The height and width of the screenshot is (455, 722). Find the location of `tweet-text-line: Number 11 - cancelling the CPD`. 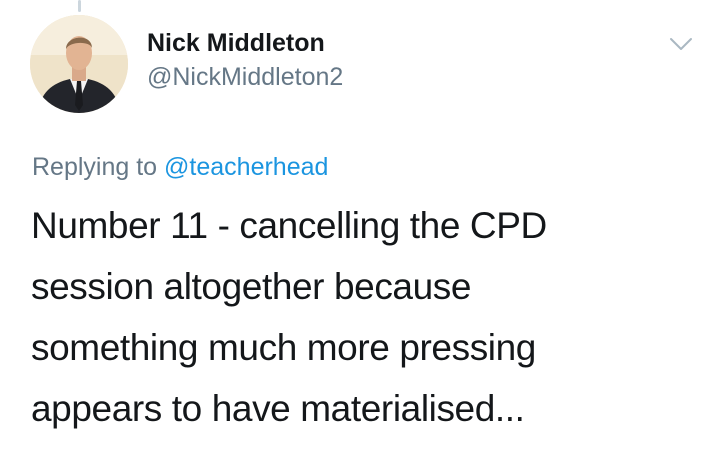

tweet-text-line: Number 11 - cancelling the CPD is located at coordinates (289, 225).